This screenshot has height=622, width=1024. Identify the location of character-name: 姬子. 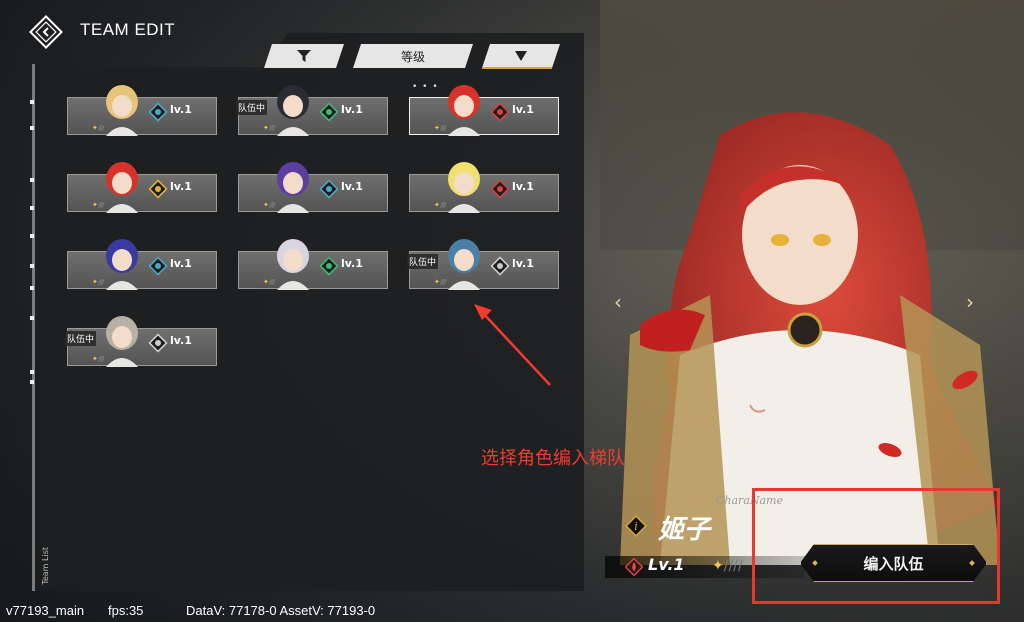
(684, 530).